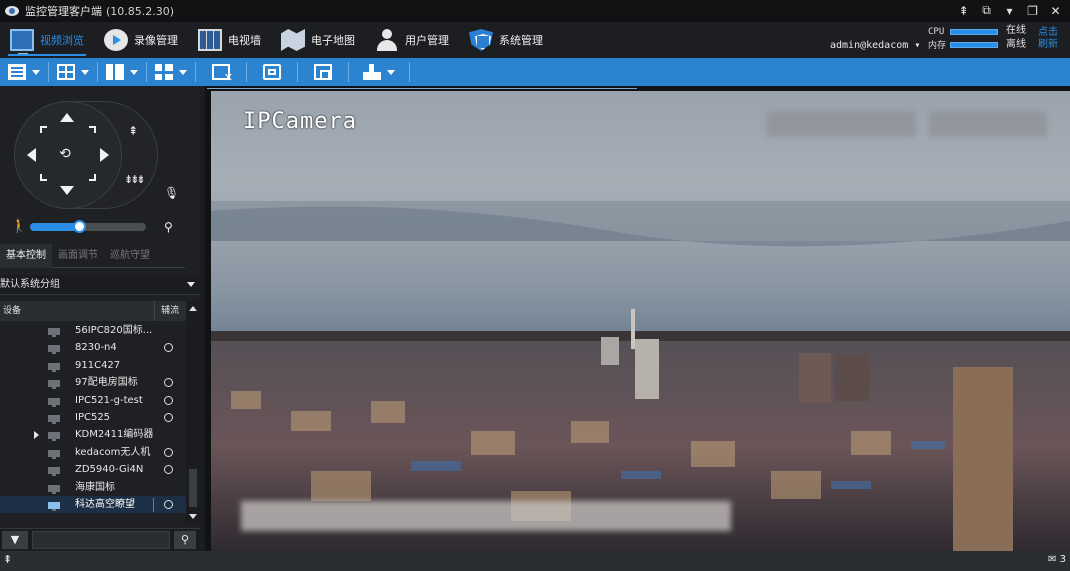 This screenshot has width=1070, height=571. Describe the element at coordinates (171, 193) in the screenshot. I see `microphone-icon: 🎙` at that location.